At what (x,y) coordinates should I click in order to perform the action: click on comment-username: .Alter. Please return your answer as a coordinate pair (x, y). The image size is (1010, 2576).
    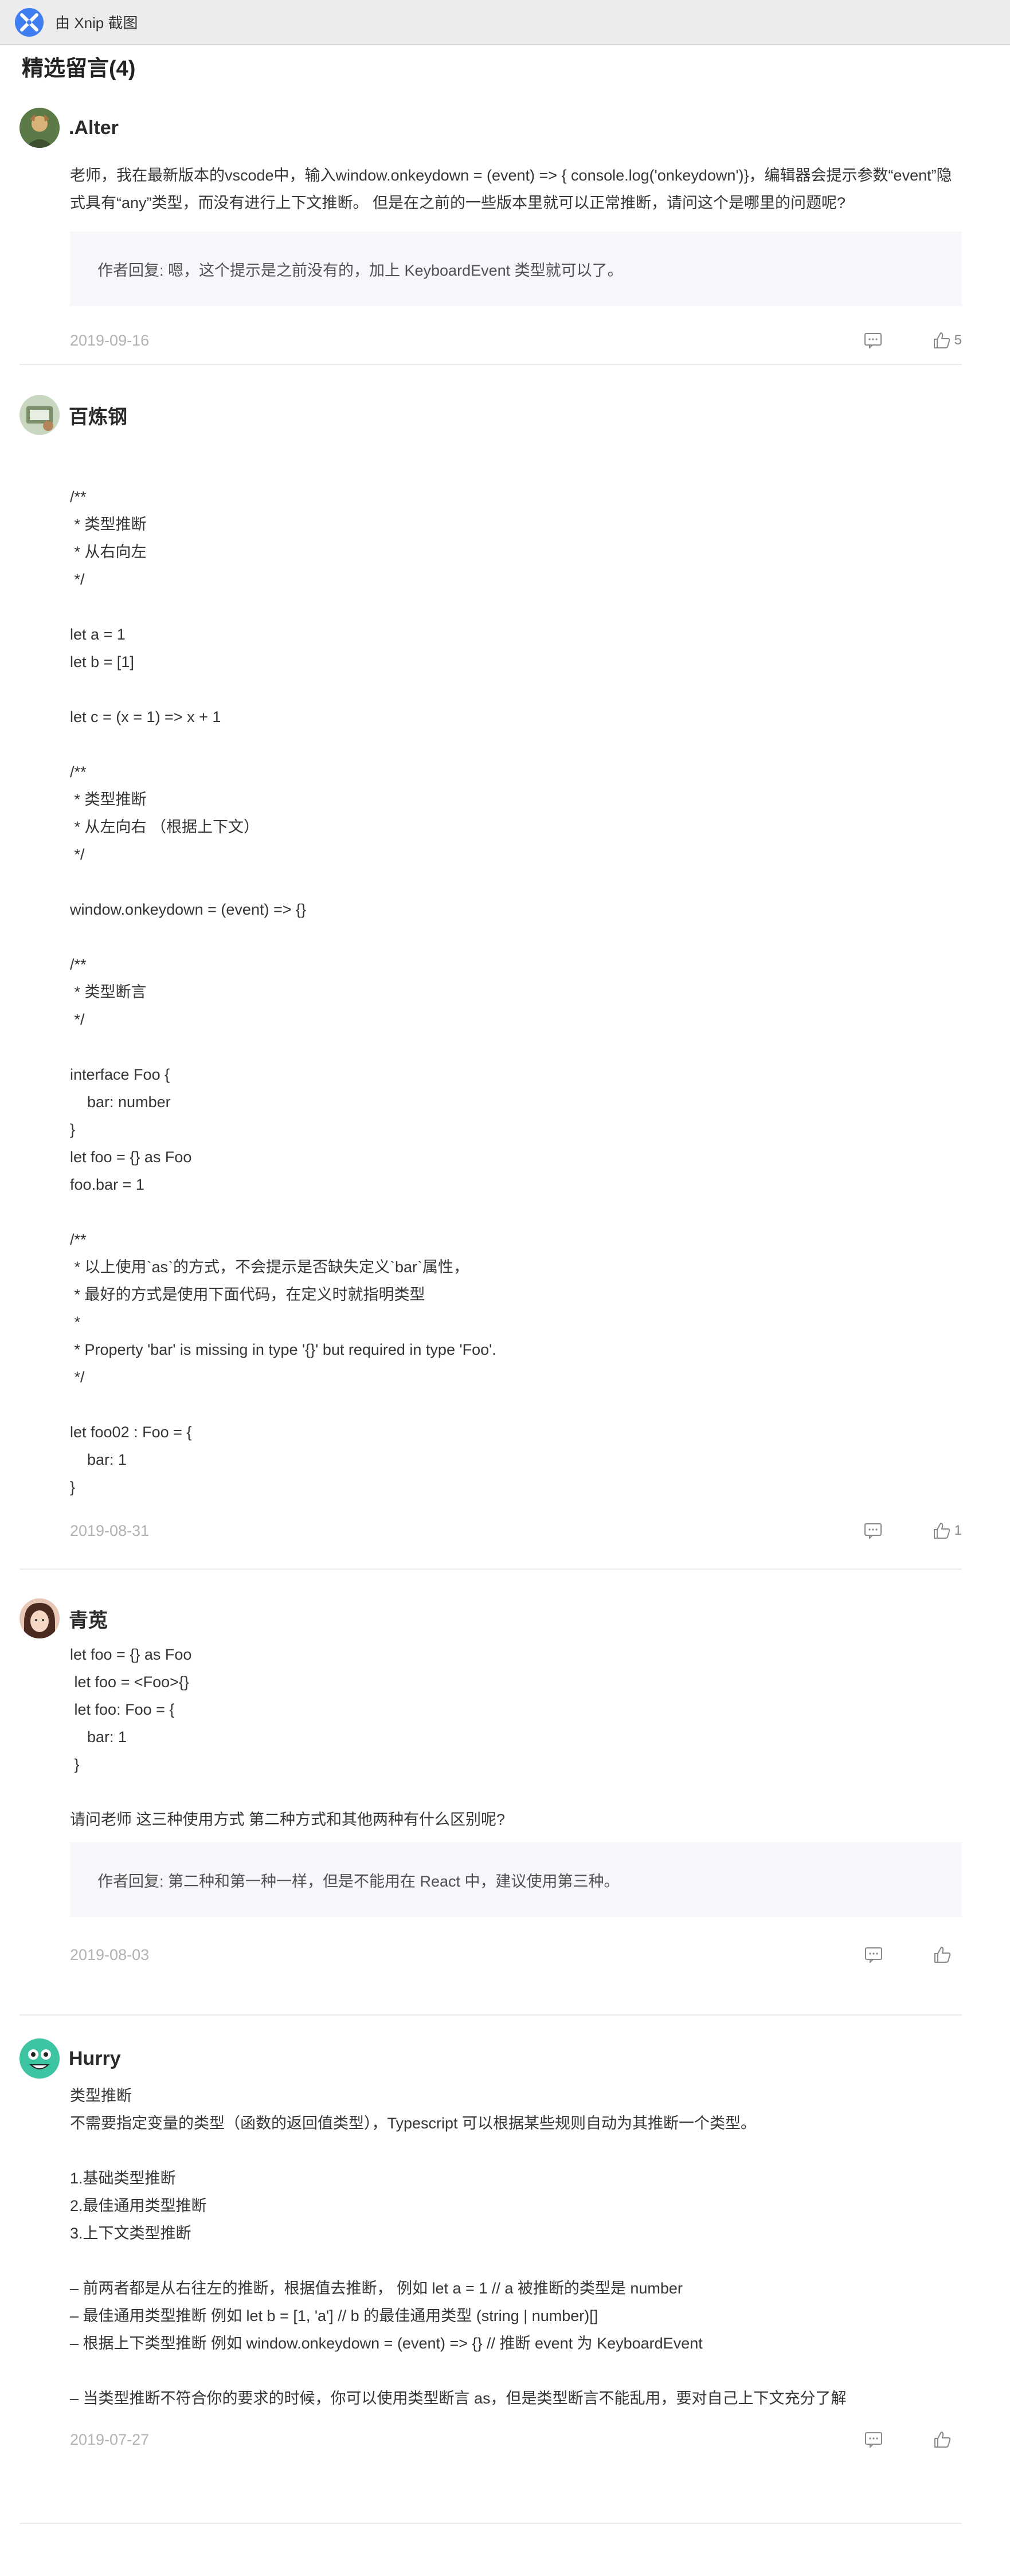
    Looking at the image, I should click on (94, 128).